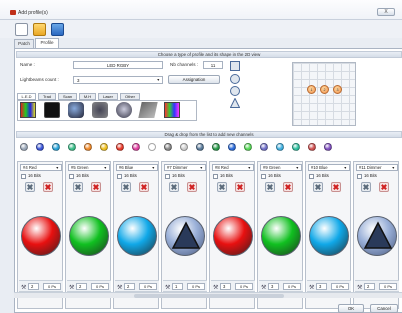  I want to click on tab-profile: Profile, so click(47, 43).